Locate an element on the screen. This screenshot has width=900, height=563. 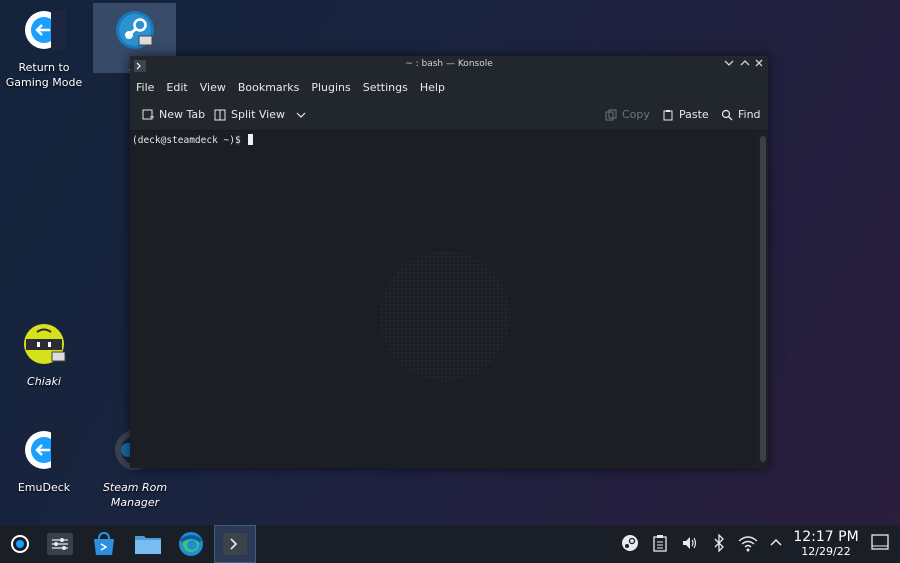
new-tab-label: New Tab is located at coordinates (182, 114).